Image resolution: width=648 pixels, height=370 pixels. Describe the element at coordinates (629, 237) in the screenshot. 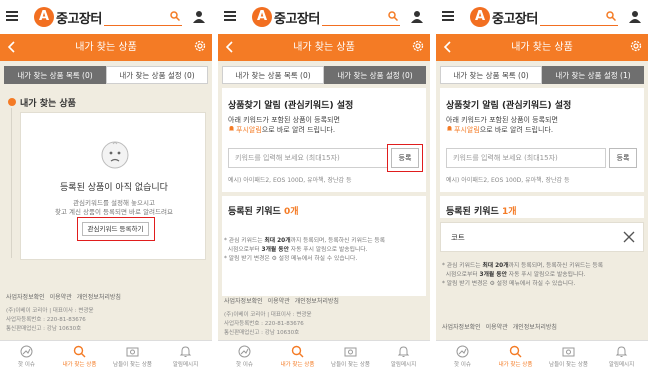

I see `close-icon` at that location.